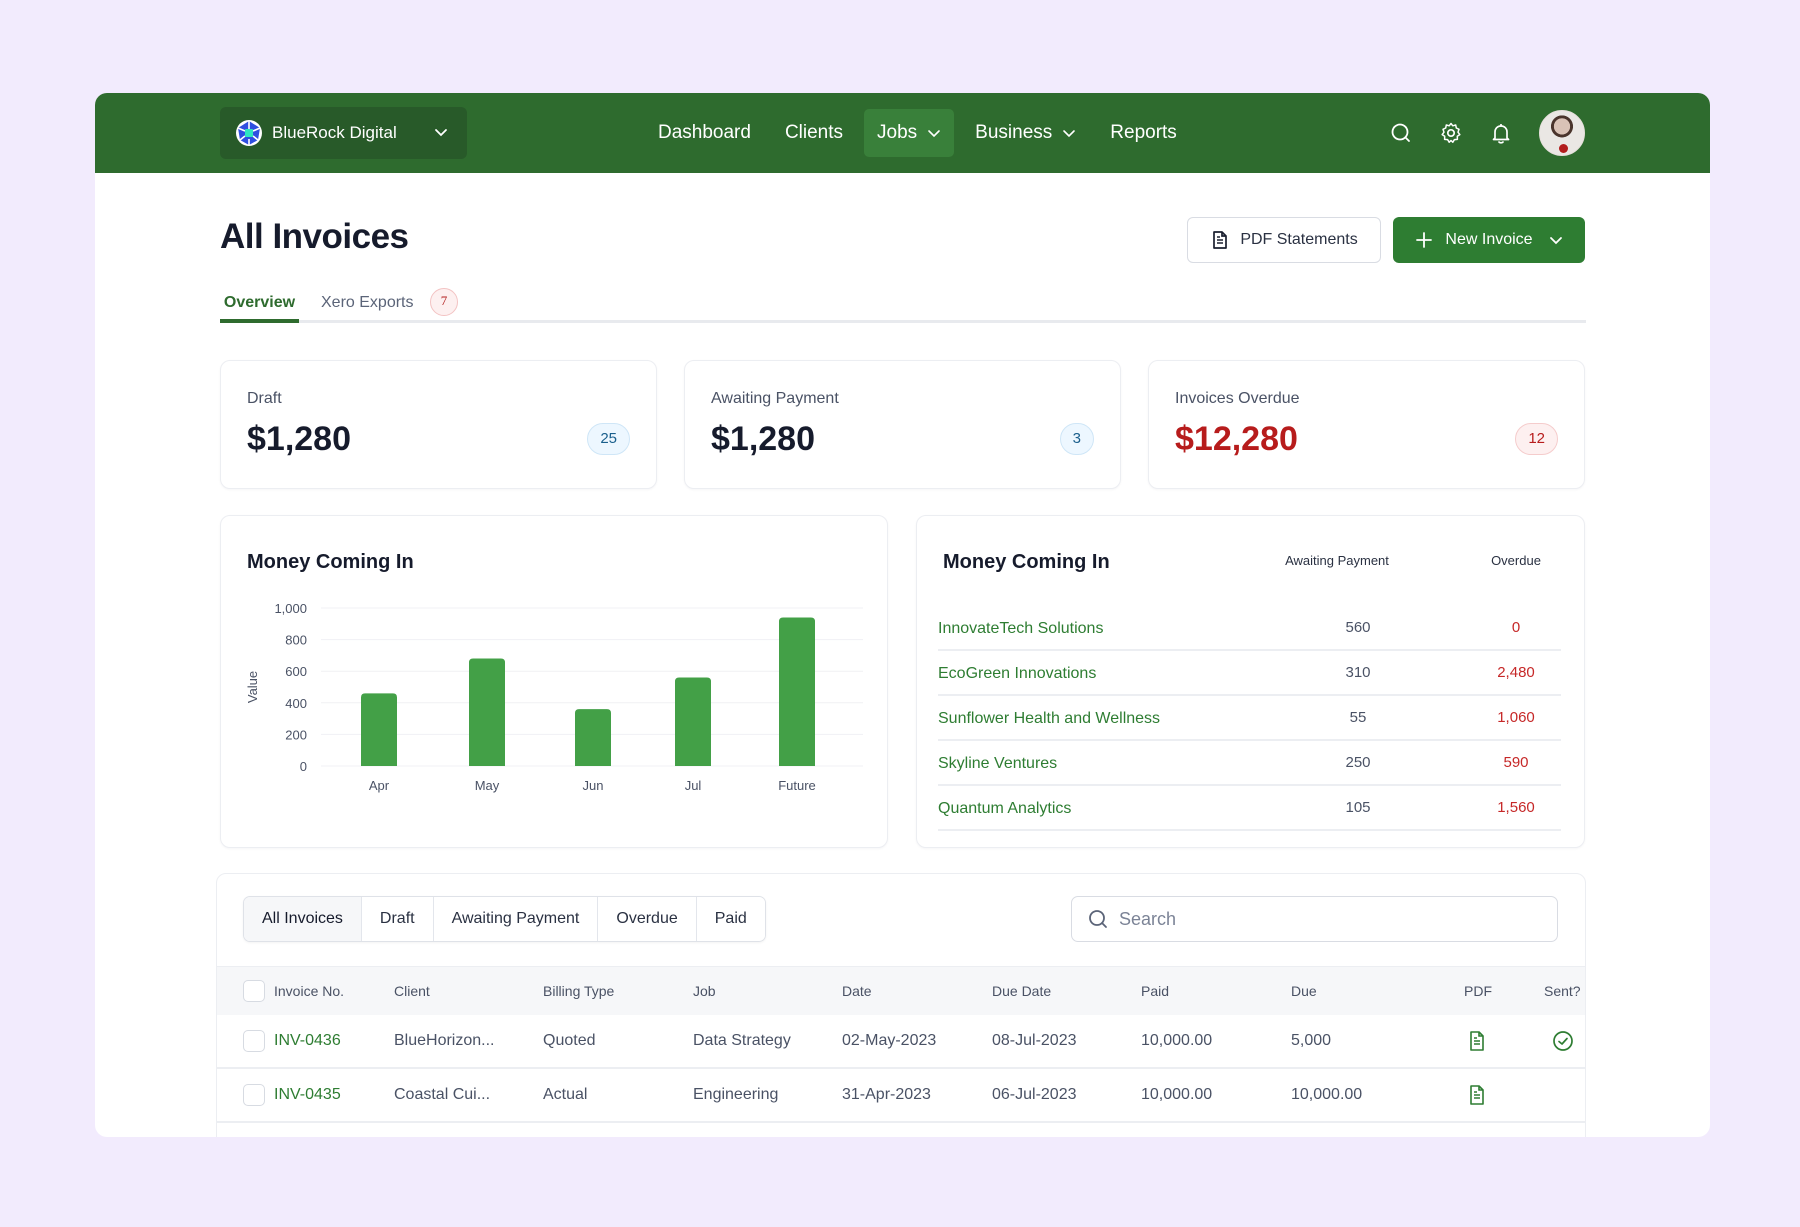 The image size is (1800, 1227). What do you see at coordinates (593, 785) in the screenshot?
I see `x-tick-label: Jun` at bounding box center [593, 785].